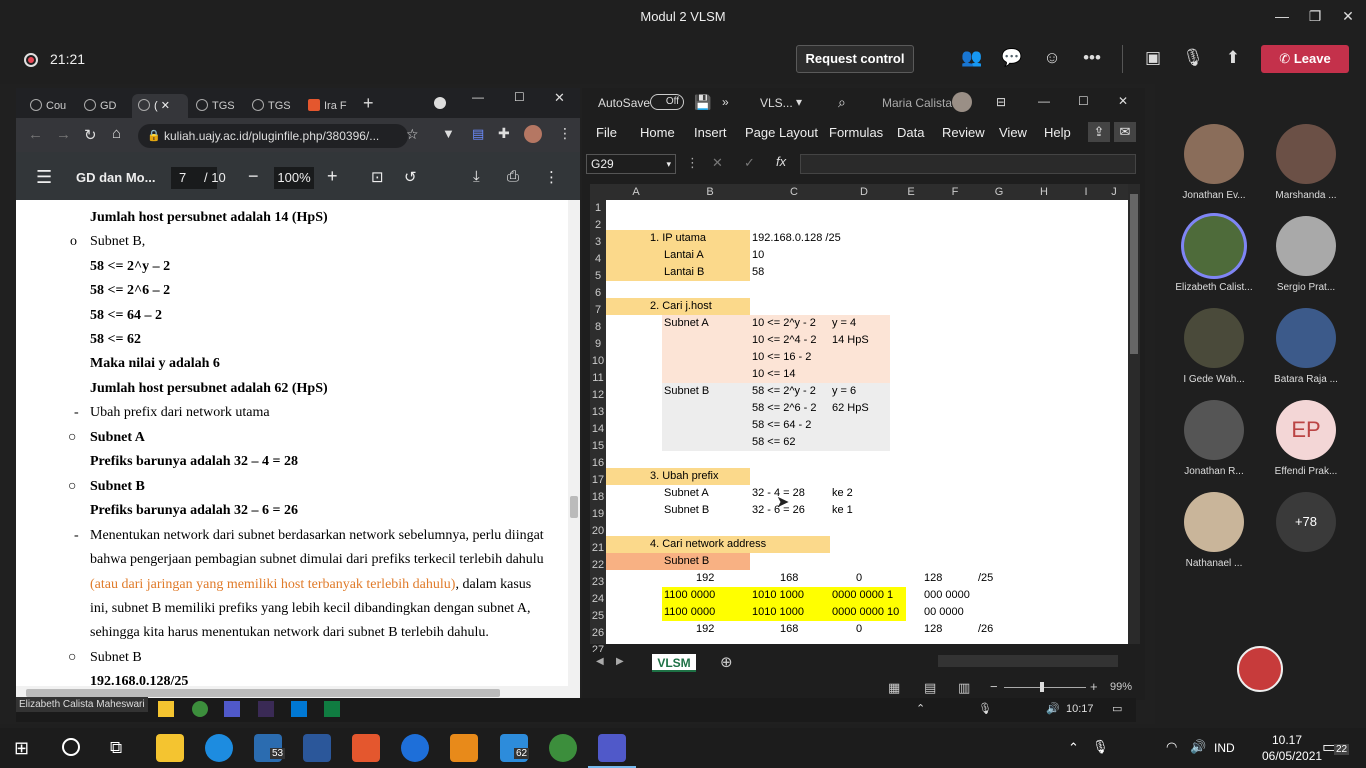  What do you see at coordinates (1153, 59) in the screenshot?
I see `camera-off-icon: ▣` at bounding box center [1153, 59].